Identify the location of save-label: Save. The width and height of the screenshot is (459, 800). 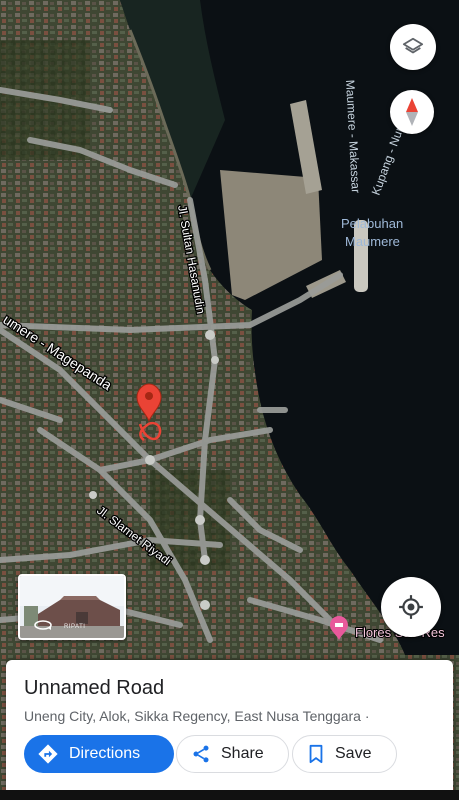
(353, 753).